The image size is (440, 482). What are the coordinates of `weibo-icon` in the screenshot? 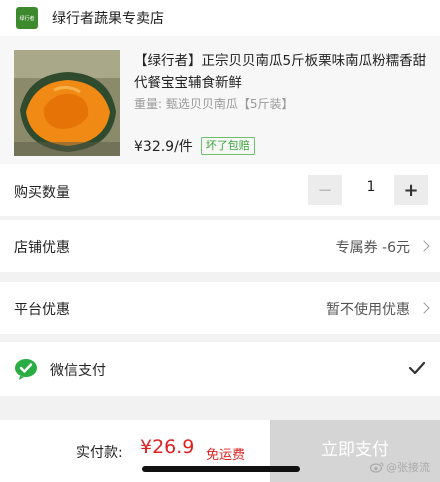 It's located at (377, 467).